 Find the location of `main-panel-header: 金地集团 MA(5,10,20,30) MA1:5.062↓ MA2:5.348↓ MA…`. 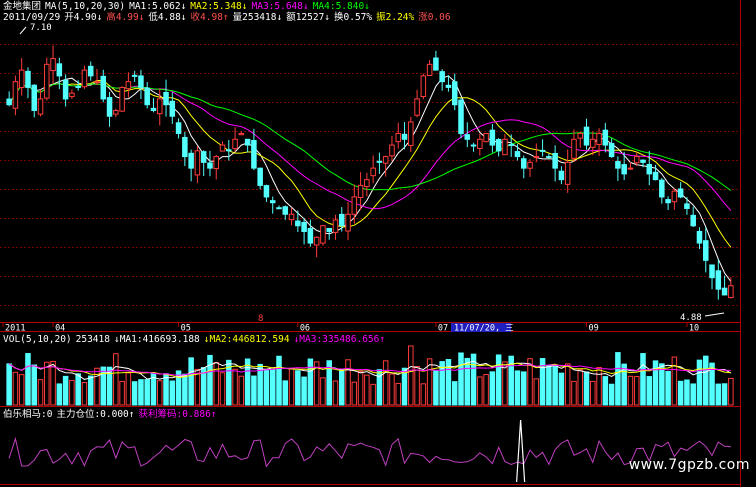

main-panel-header: 金地集团 MA(5,10,20,30) MA1:5.062↓ MA2:5.348↓ MA… is located at coordinates (190, 6).